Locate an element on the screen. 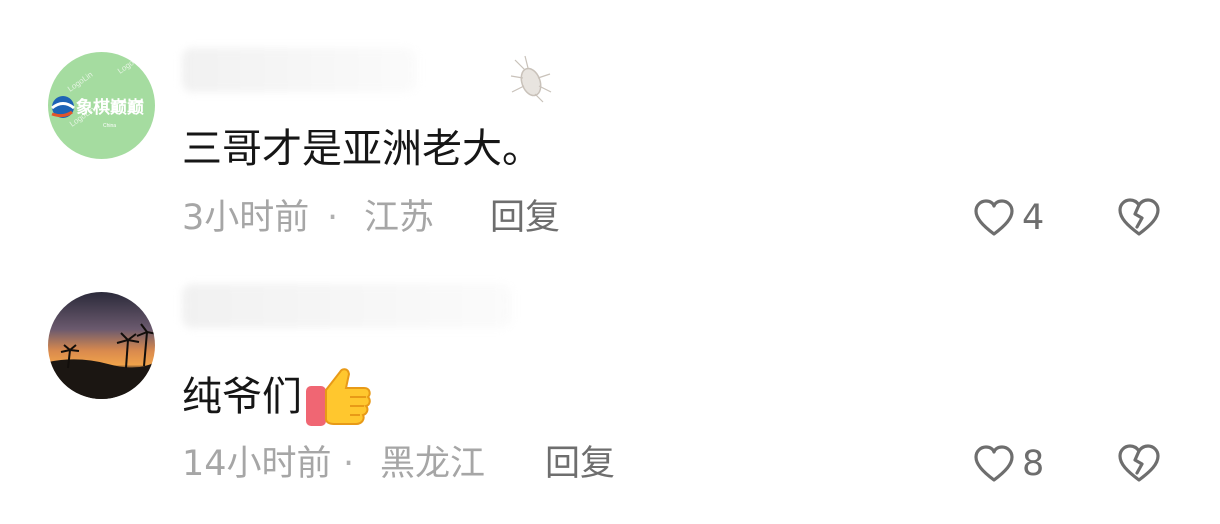 The height and width of the screenshot is (524, 1220). comment-time: 3小时前 is located at coordinates (246, 218).